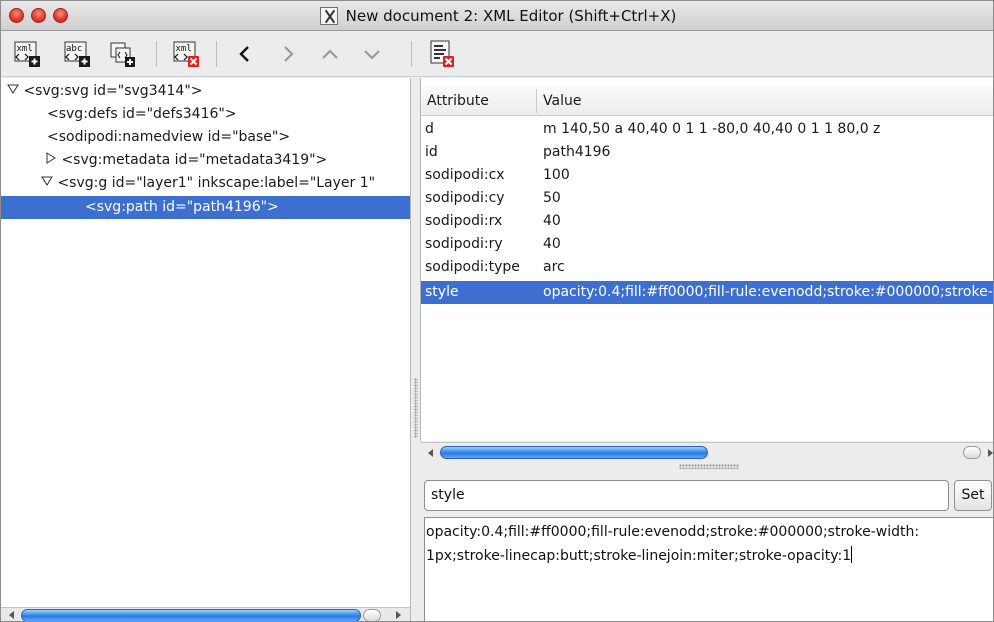  I want to click on new-element-node-button: xml, so click(28, 54).